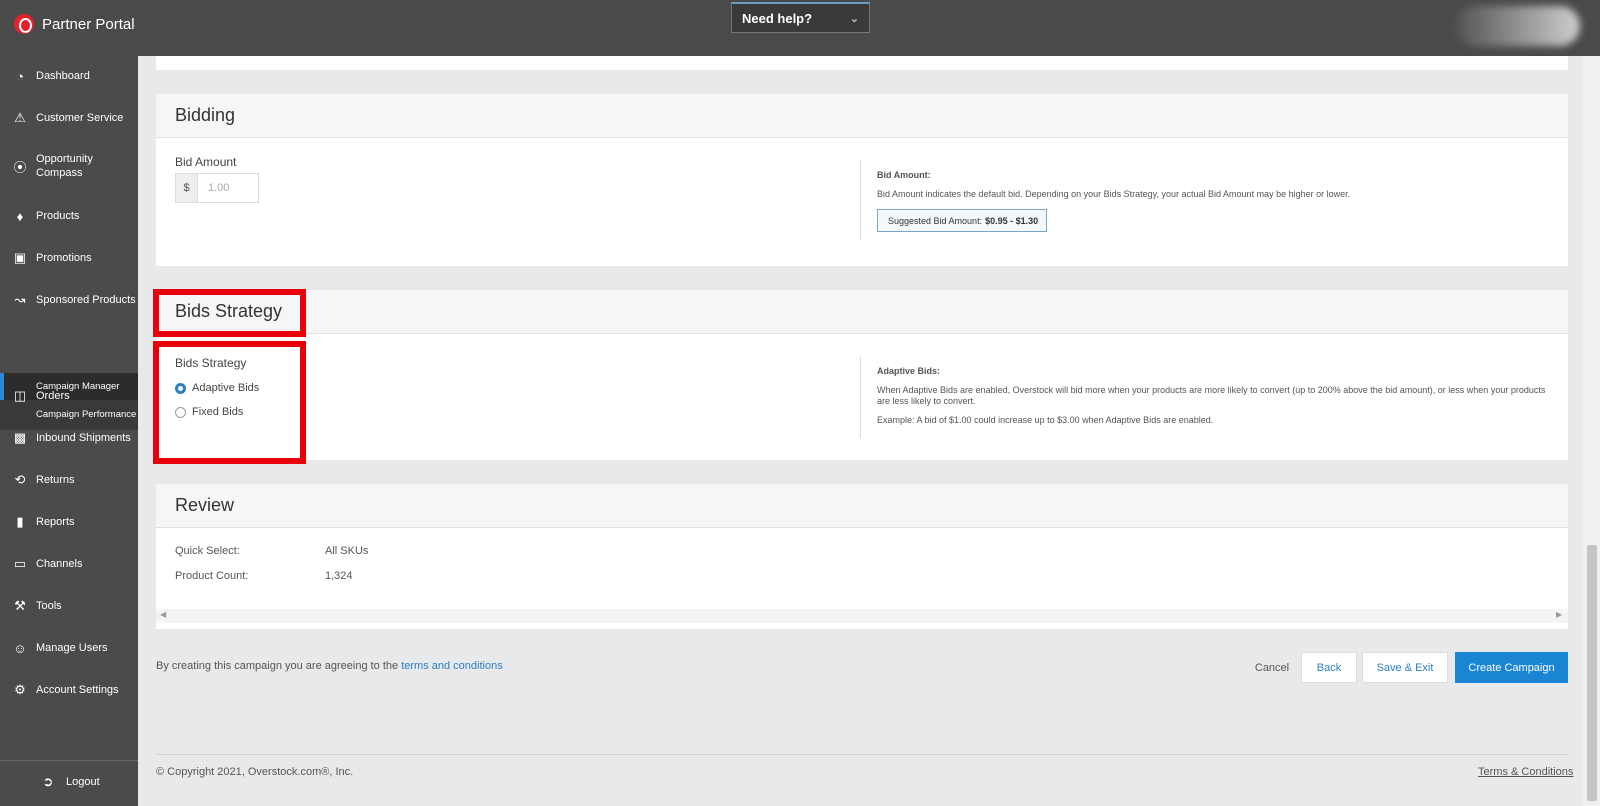  What do you see at coordinates (862, 312) in the screenshot?
I see `bids-strategy-title: Bids Strategy` at bounding box center [862, 312].